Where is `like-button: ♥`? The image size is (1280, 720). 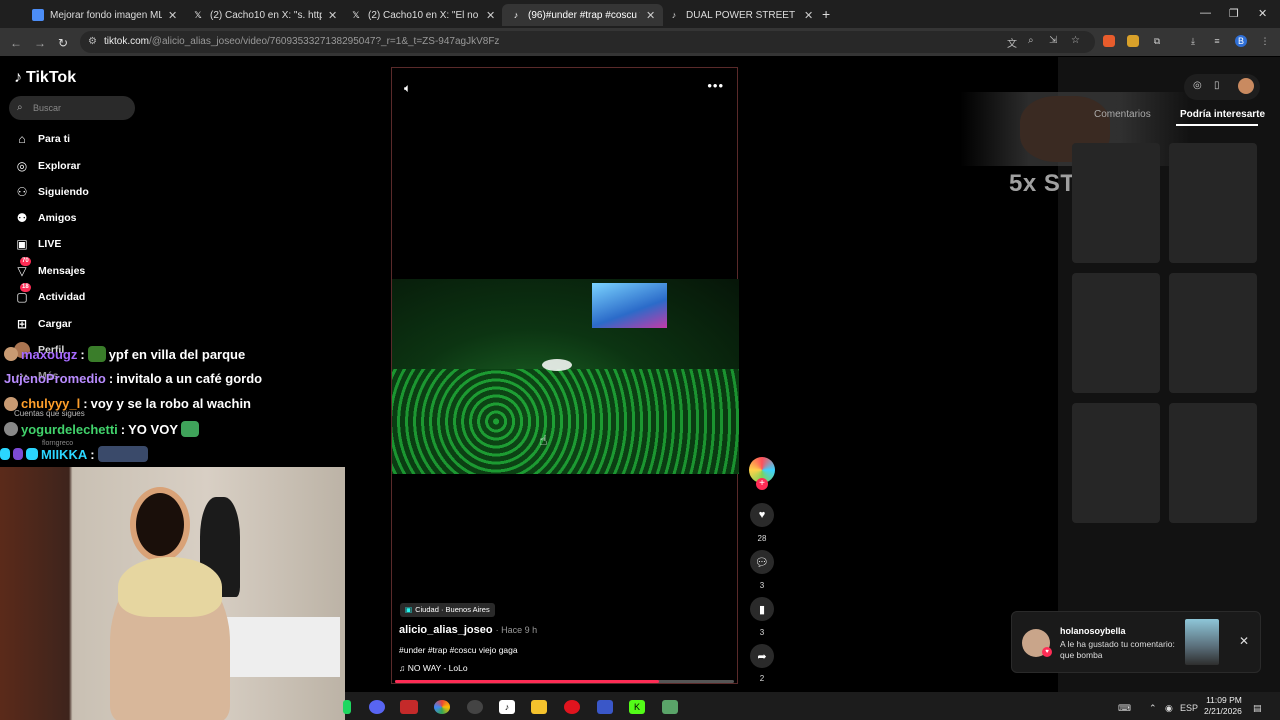 like-button: ♥ is located at coordinates (762, 515).